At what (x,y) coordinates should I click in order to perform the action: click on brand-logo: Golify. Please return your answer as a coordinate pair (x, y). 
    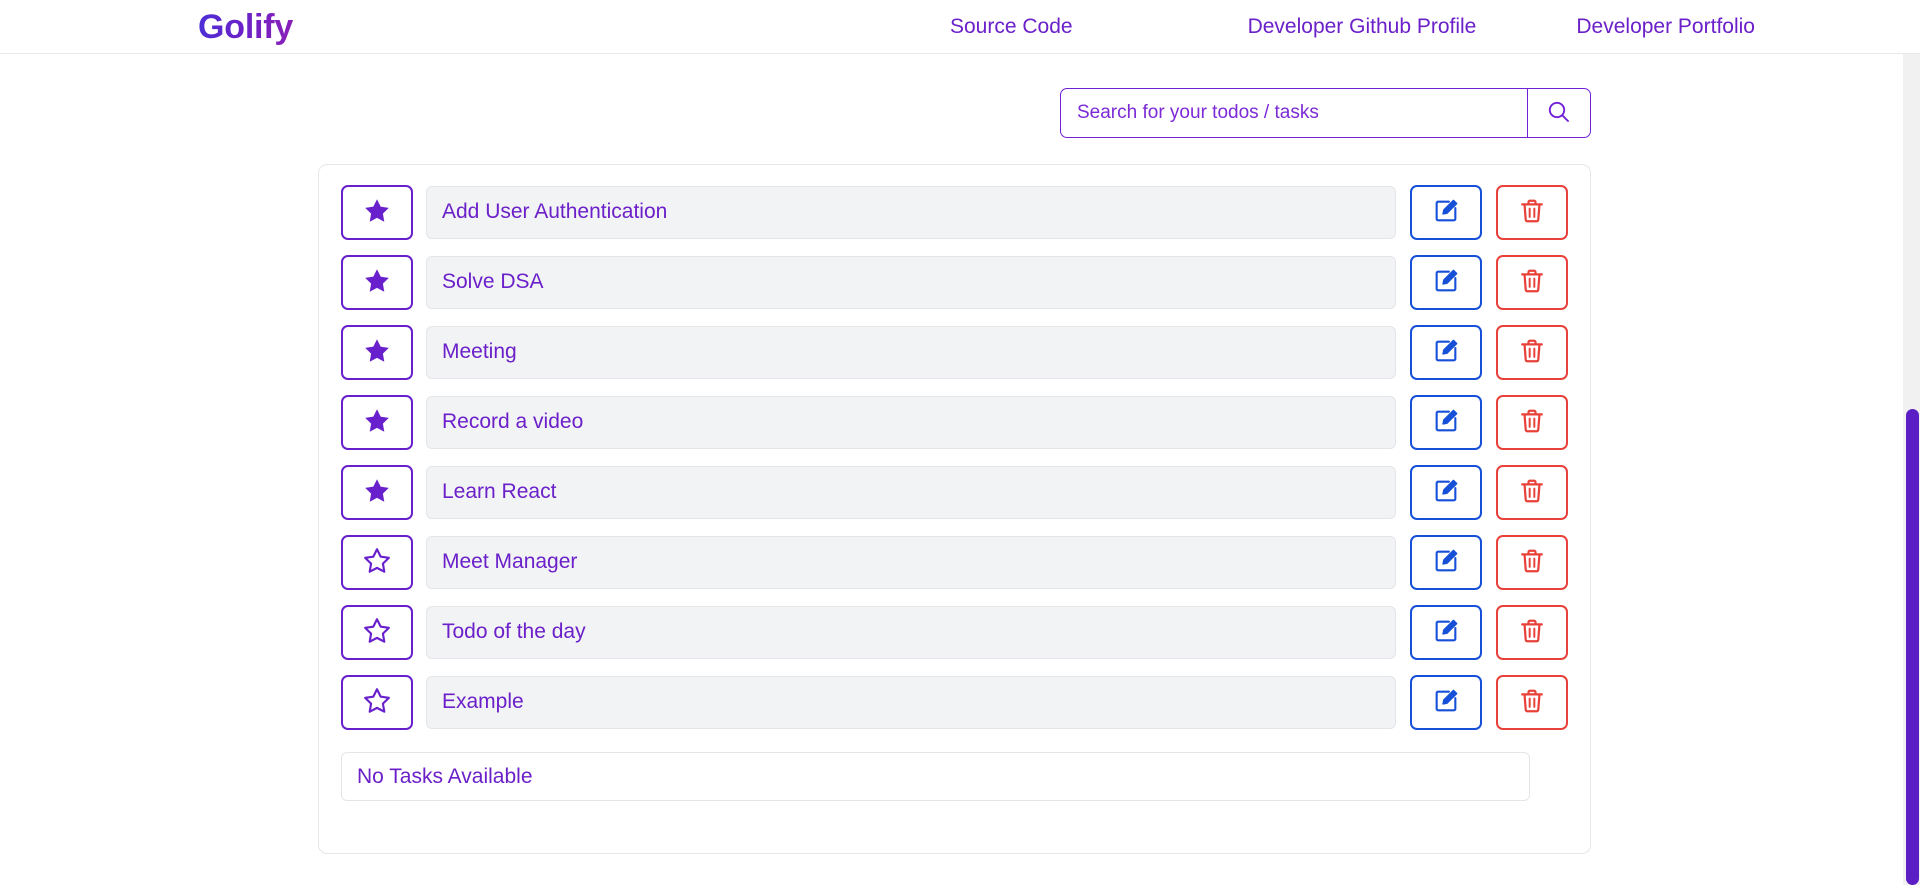
    Looking at the image, I should click on (245, 27).